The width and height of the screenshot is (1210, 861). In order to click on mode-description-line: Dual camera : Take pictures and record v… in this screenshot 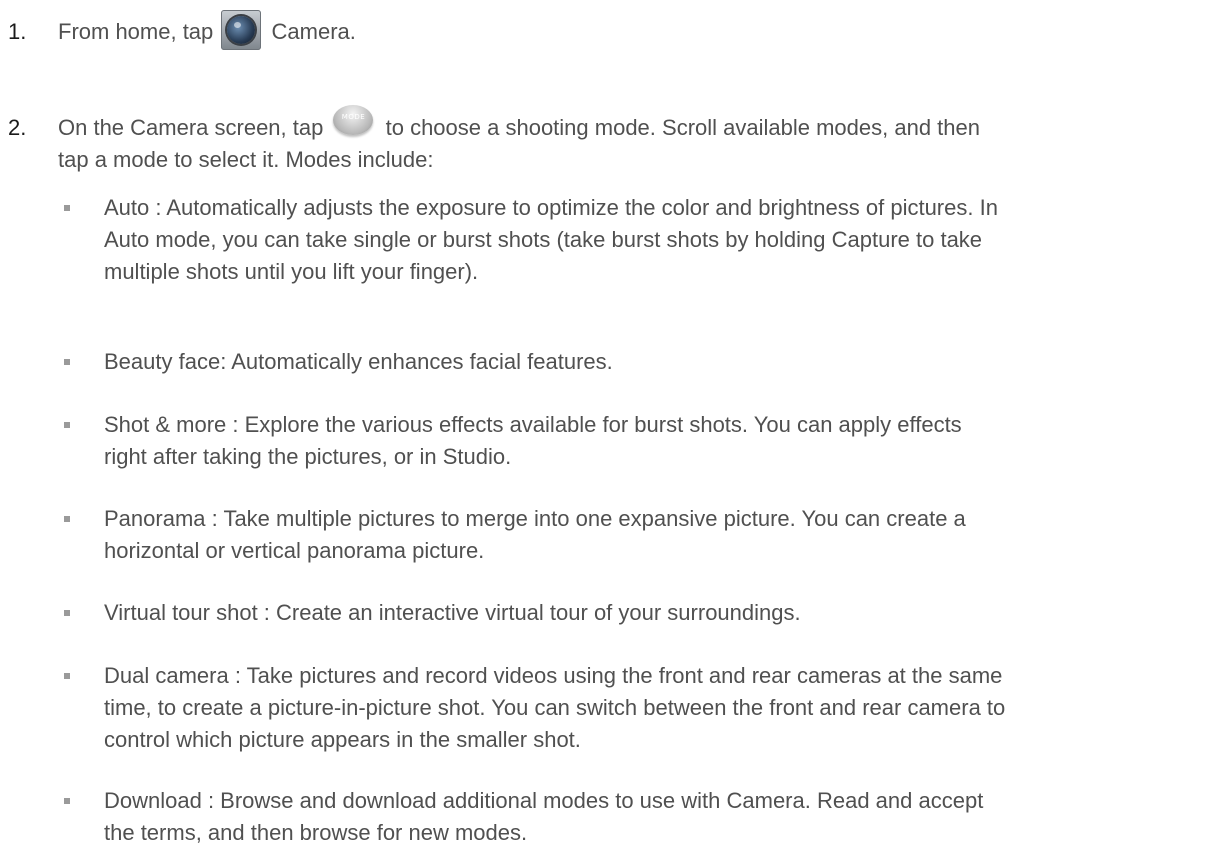, I will do `click(553, 675)`.